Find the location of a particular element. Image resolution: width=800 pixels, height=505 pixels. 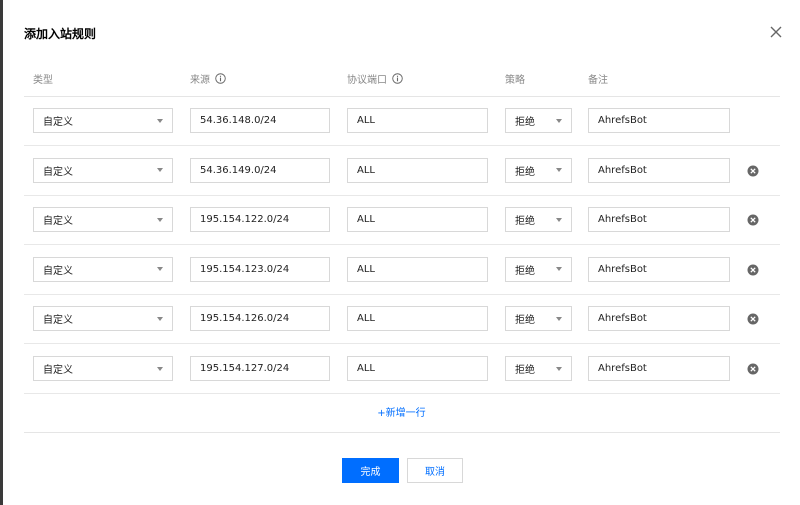

header-source: 来源 is located at coordinates (208, 78).